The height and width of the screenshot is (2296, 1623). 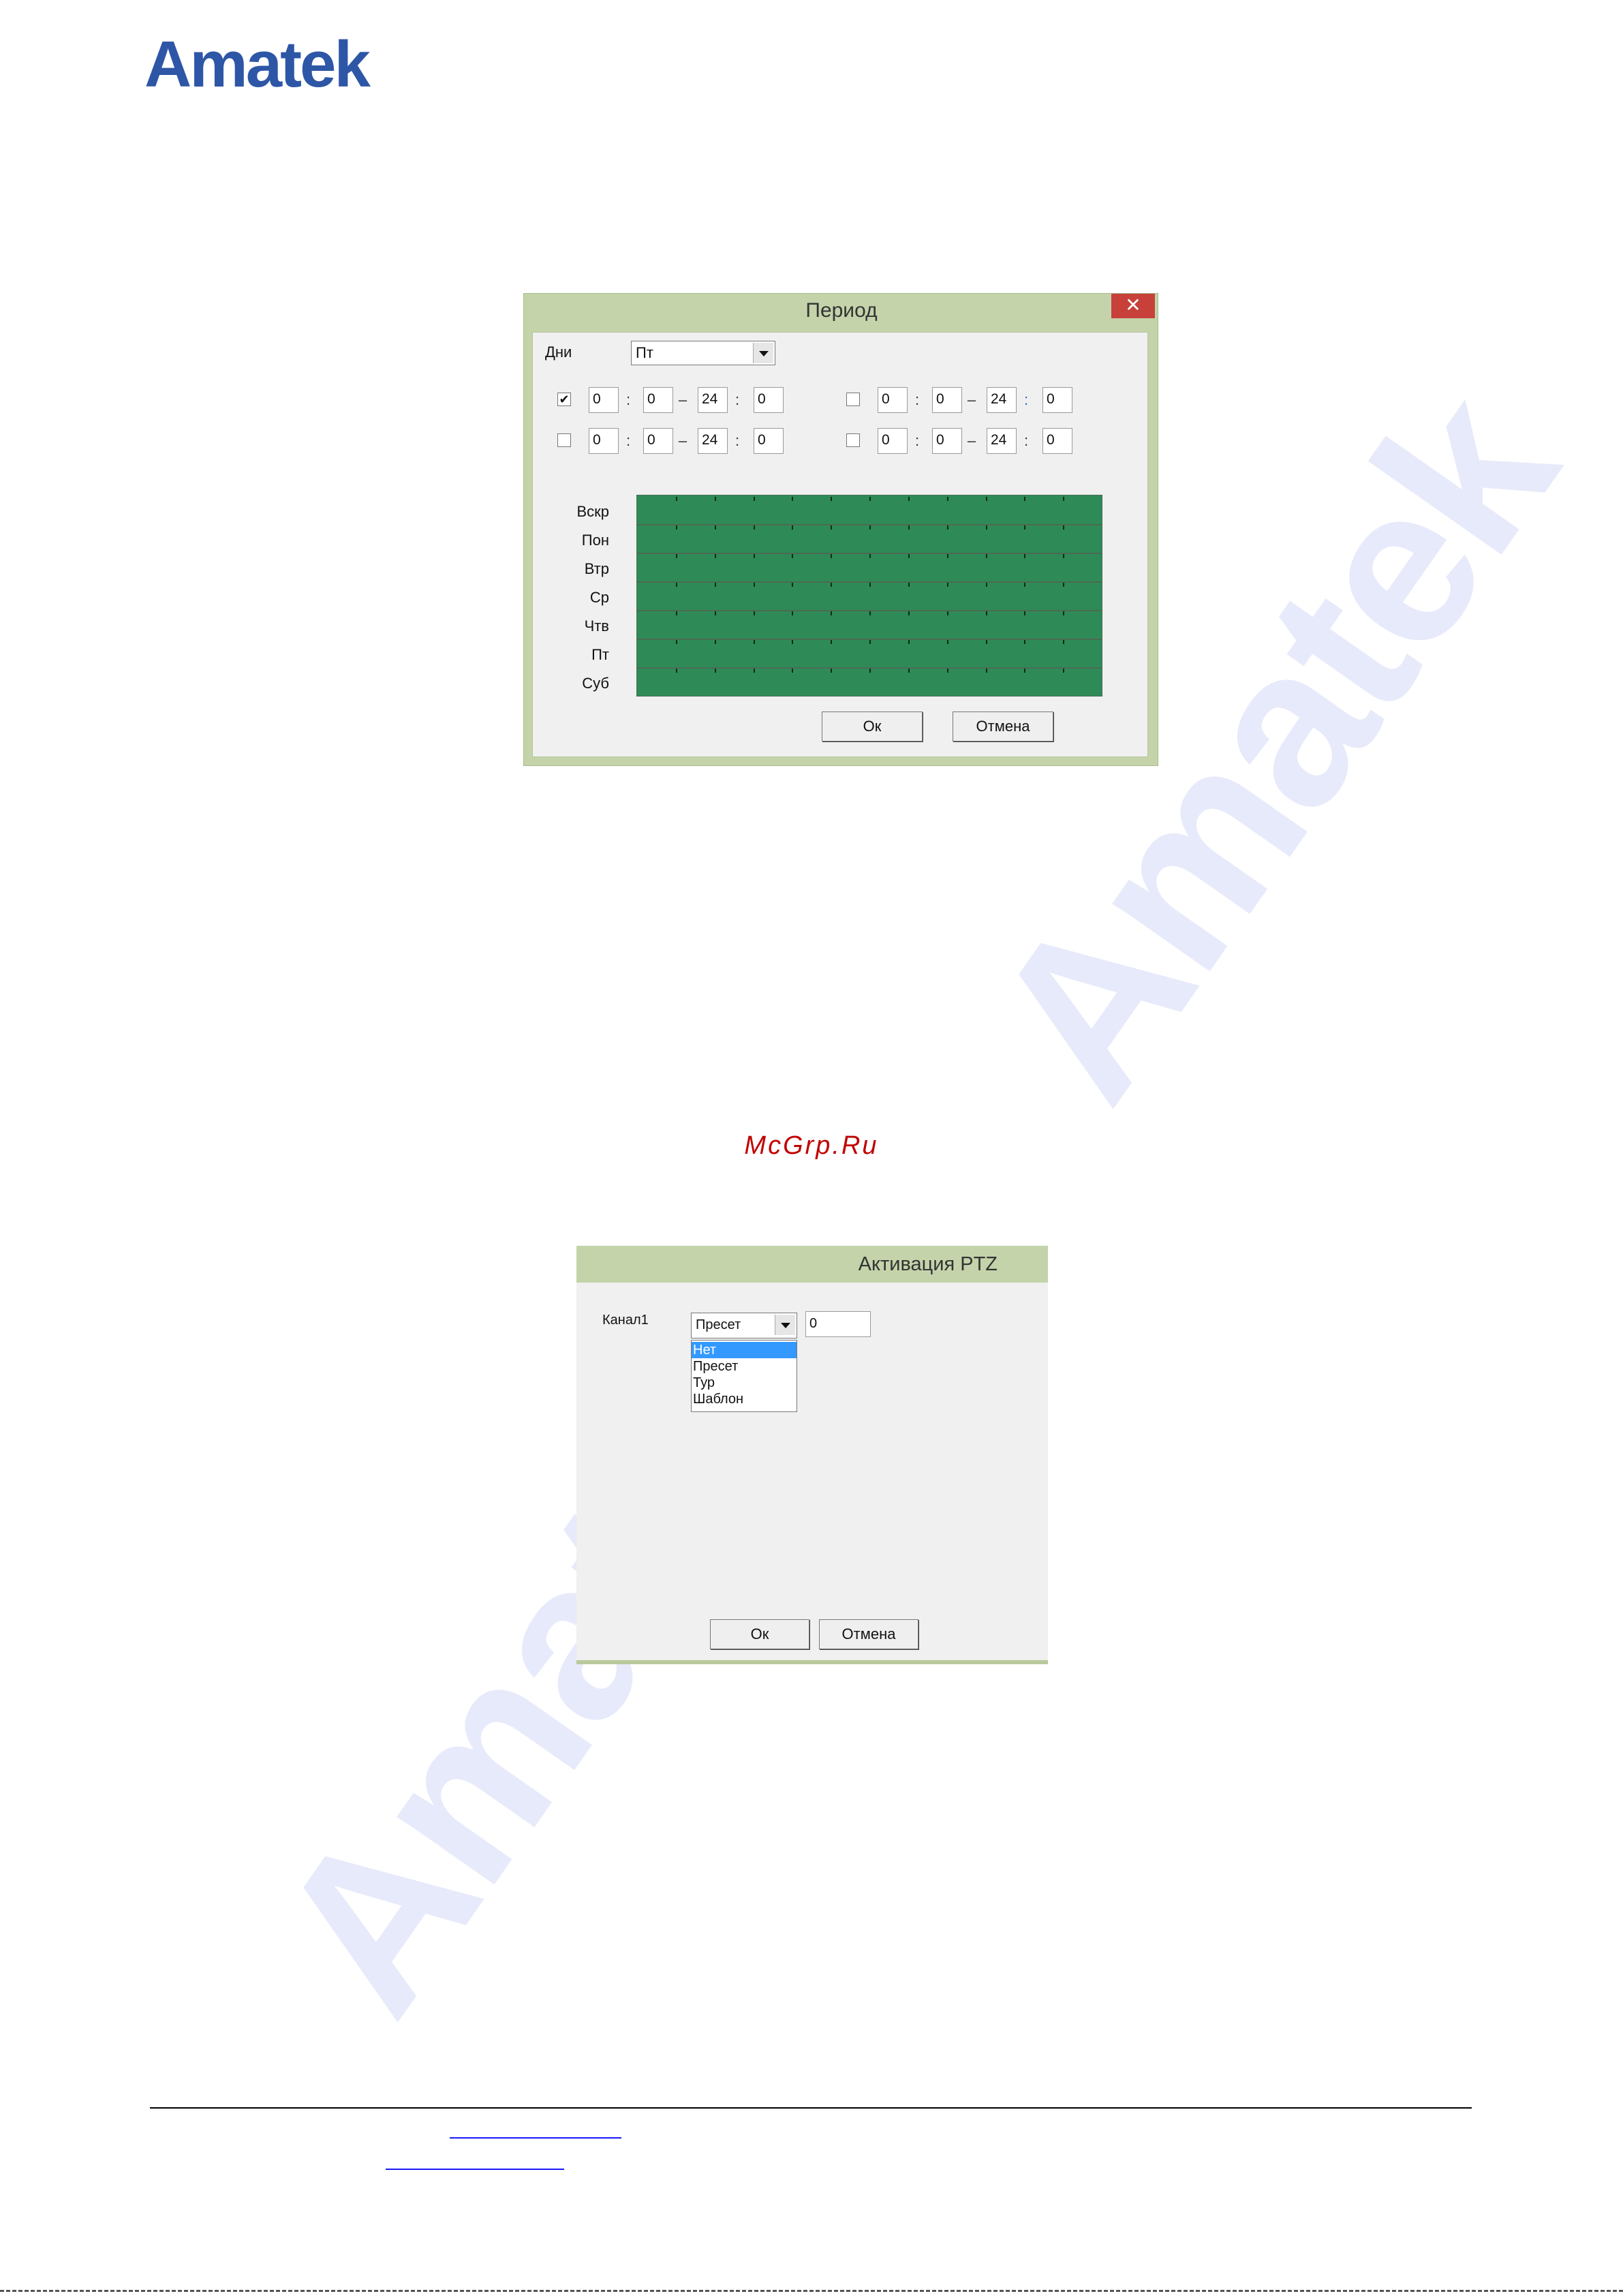 I want to click on amatek-logo: Amatek, so click(x=257, y=64).